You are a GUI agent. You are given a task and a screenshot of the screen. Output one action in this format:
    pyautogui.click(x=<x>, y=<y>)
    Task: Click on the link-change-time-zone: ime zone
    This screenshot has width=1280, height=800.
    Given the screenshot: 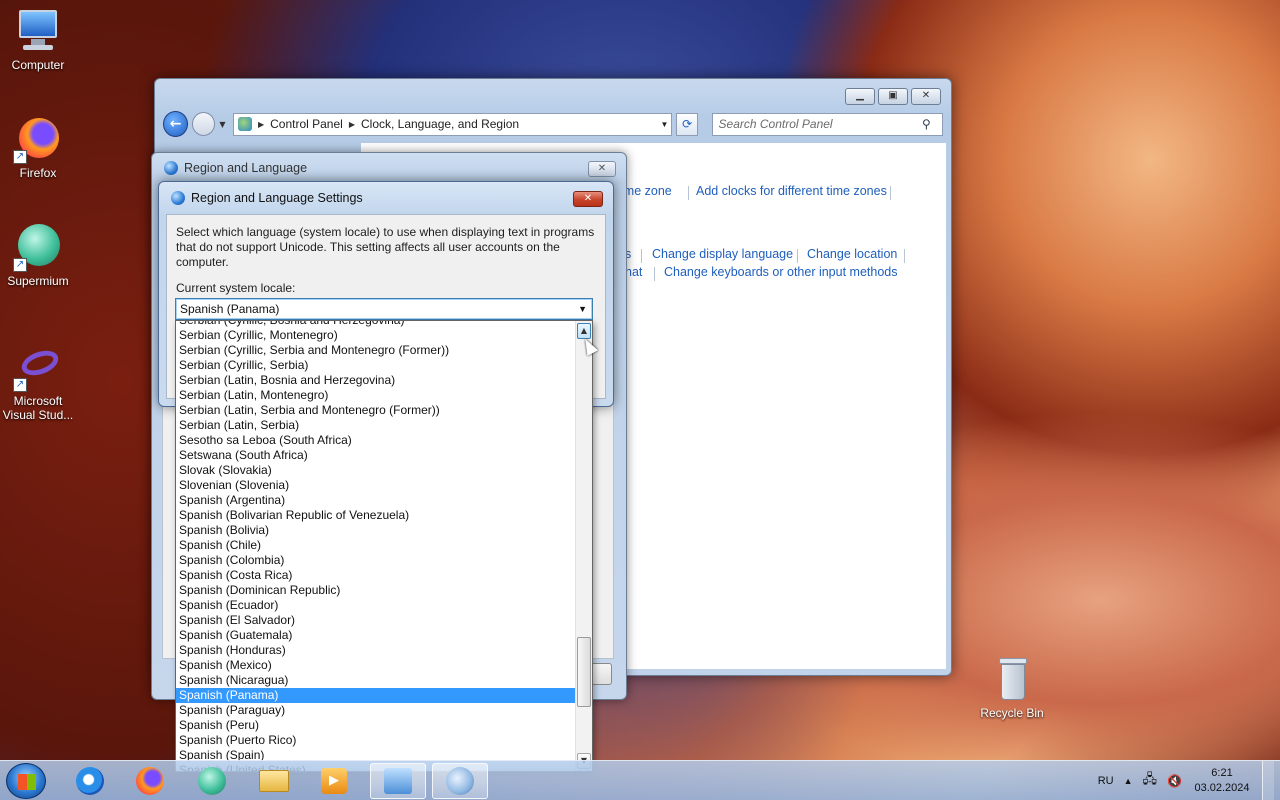 What is the action you would take?
    pyautogui.click(x=646, y=191)
    